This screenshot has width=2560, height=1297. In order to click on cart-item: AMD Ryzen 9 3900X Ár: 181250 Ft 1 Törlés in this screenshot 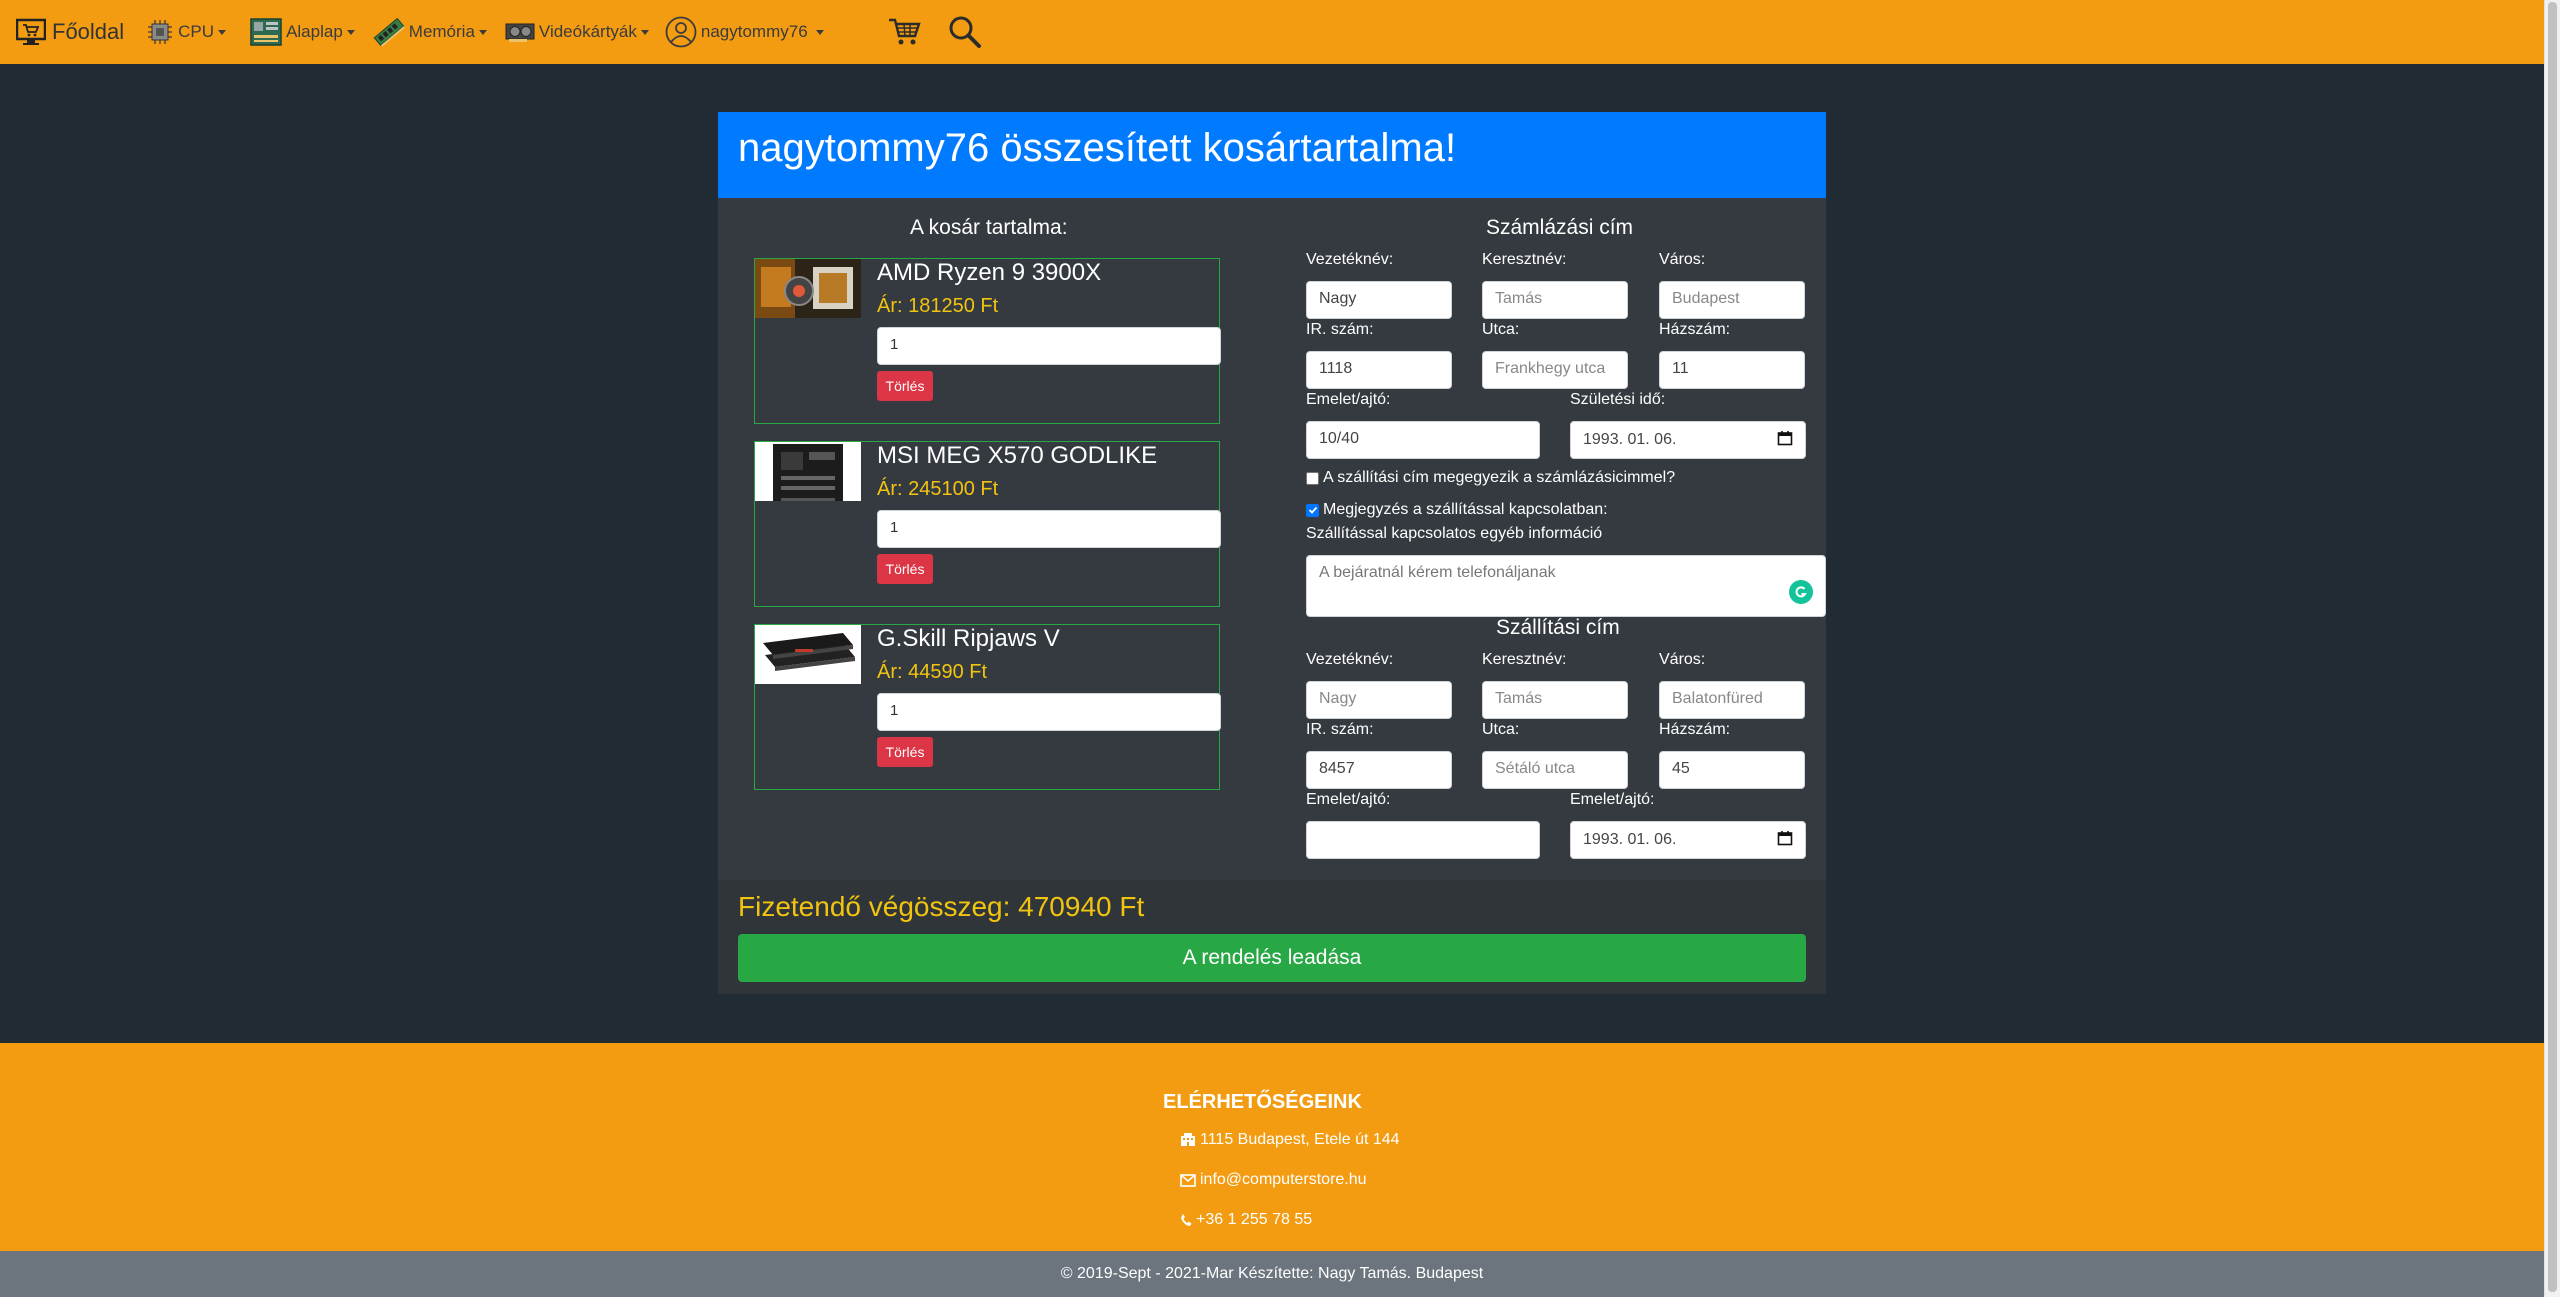, I will do `click(987, 341)`.